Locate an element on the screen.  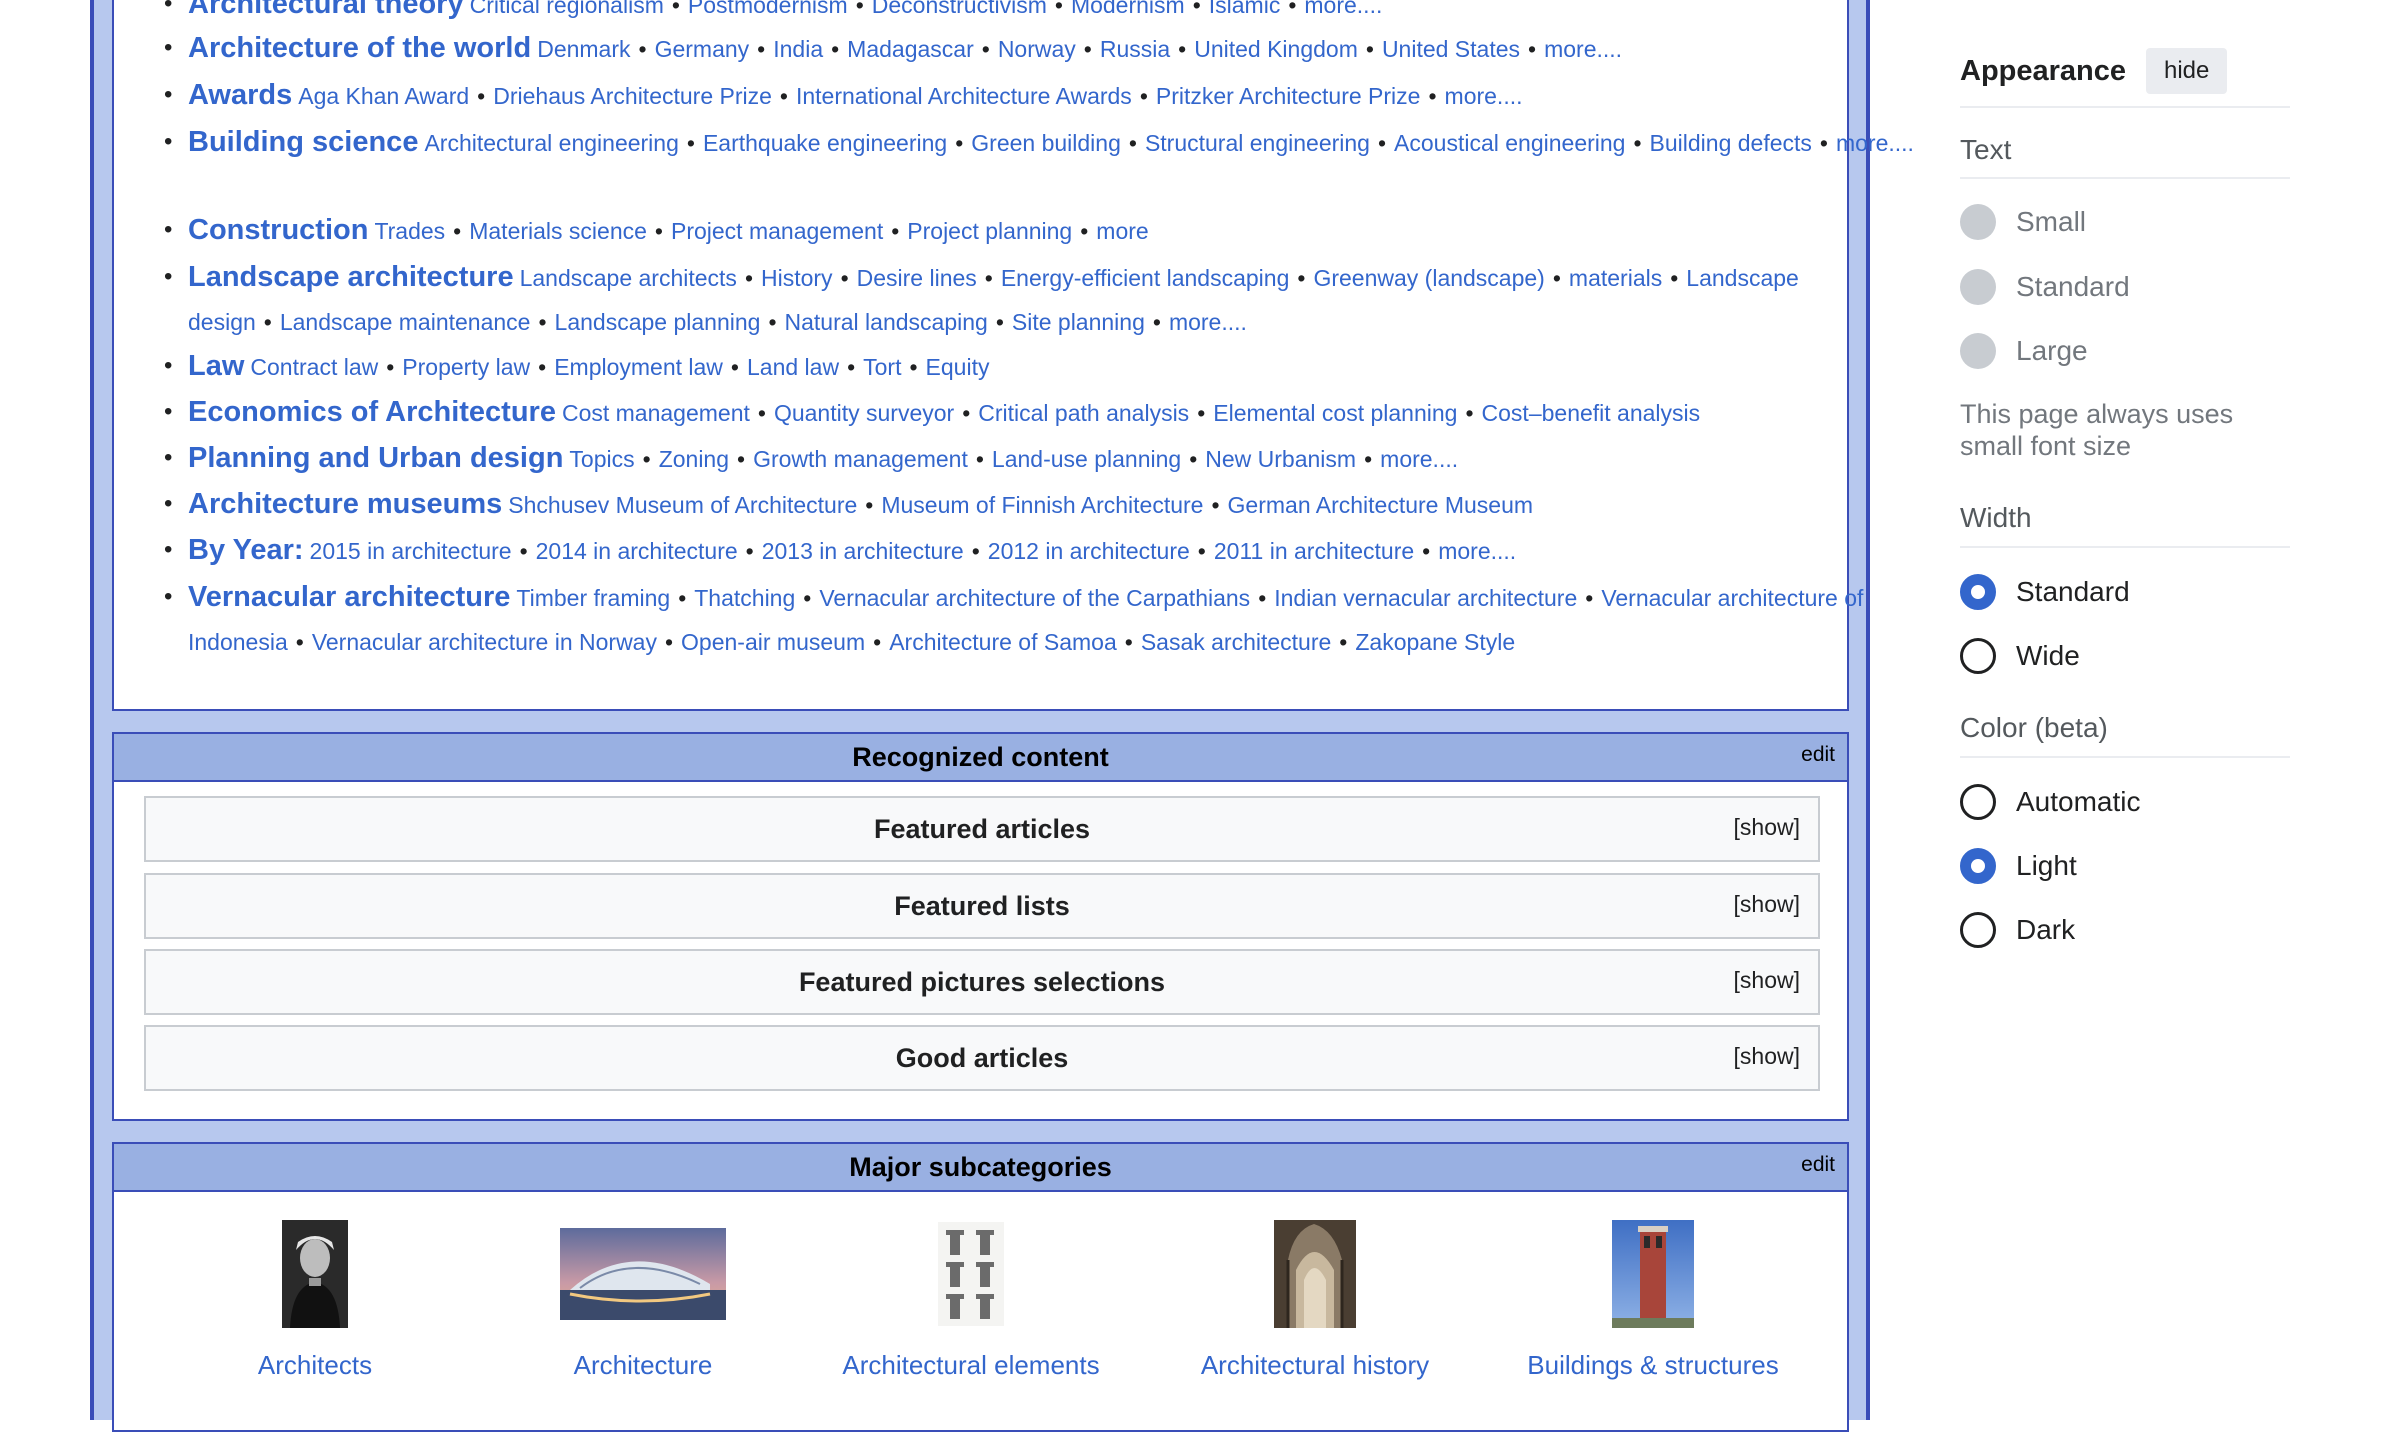
subcategory-label: Architects is located at coordinates (315, 1365).